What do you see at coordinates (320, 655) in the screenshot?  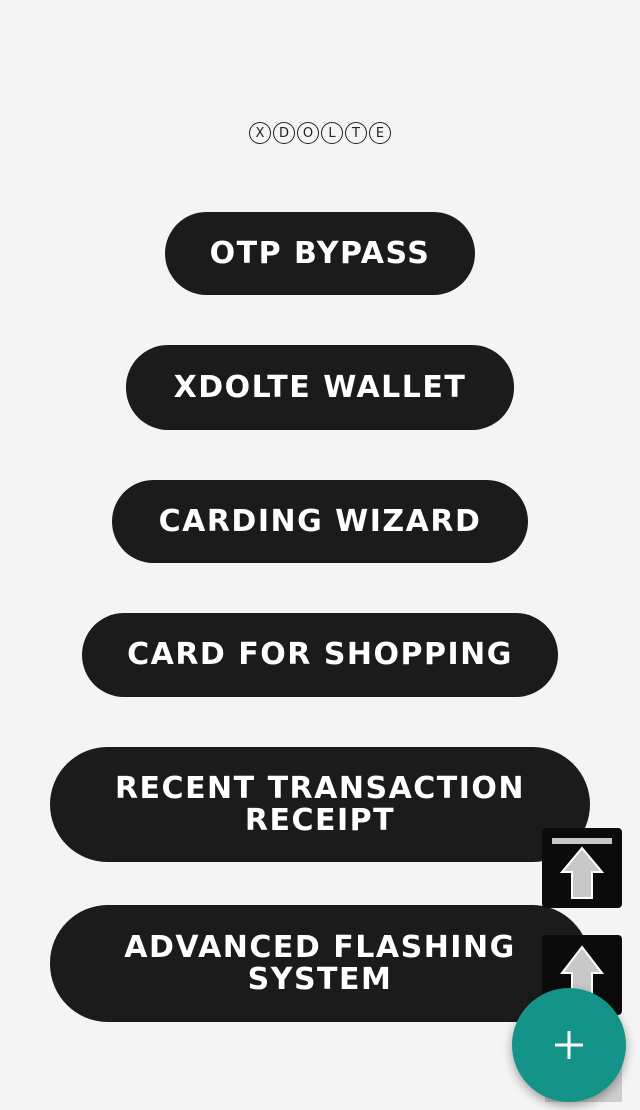 I see `card-for-shopping-button: CARD FOR SHOPPING` at bounding box center [320, 655].